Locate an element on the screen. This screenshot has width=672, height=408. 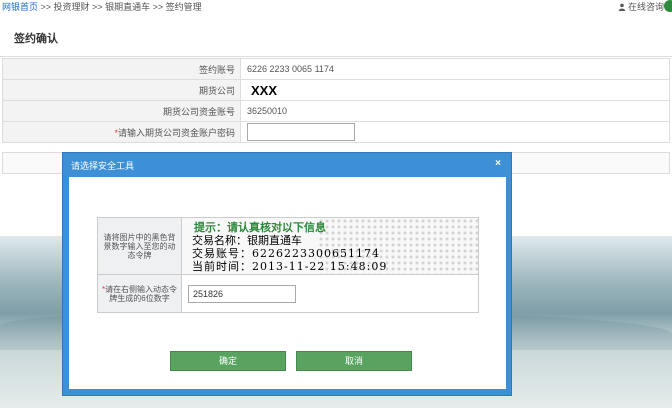
divider is located at coordinates (336, 56).